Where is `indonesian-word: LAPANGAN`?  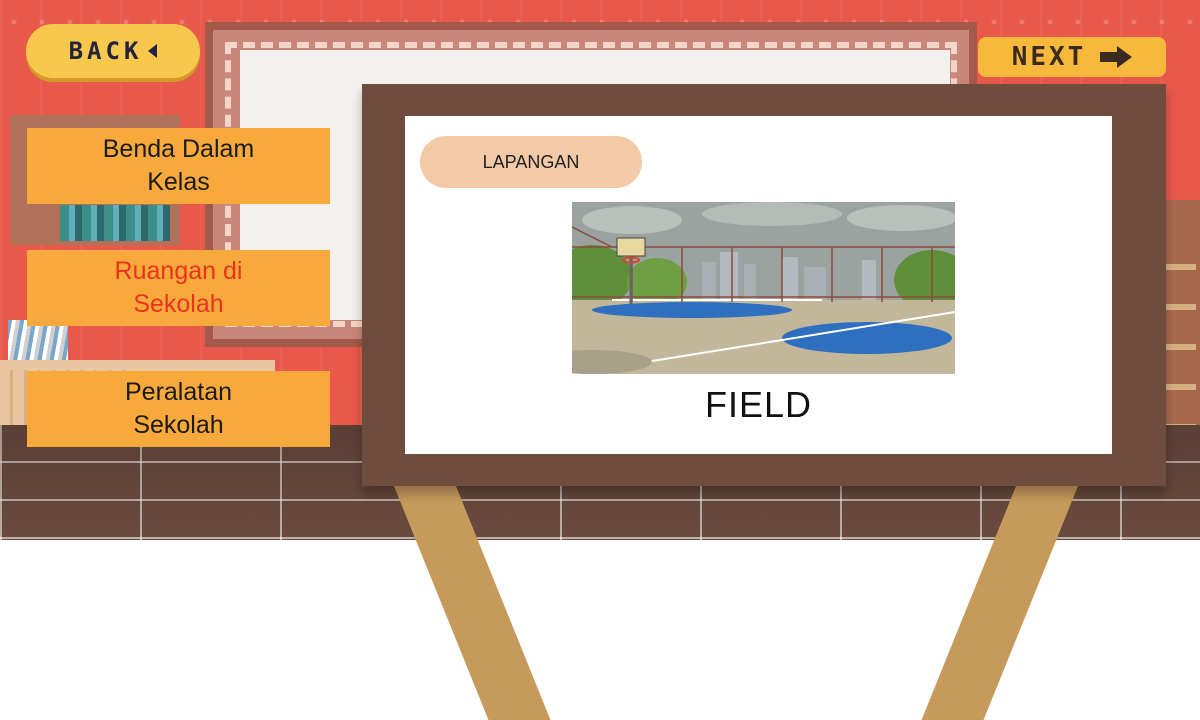
indonesian-word: LAPANGAN is located at coordinates (531, 161).